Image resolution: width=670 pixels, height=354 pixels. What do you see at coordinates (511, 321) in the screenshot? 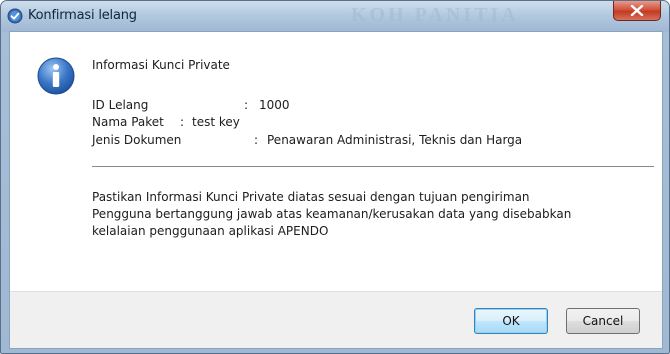
I see `ok-button: OK` at bounding box center [511, 321].